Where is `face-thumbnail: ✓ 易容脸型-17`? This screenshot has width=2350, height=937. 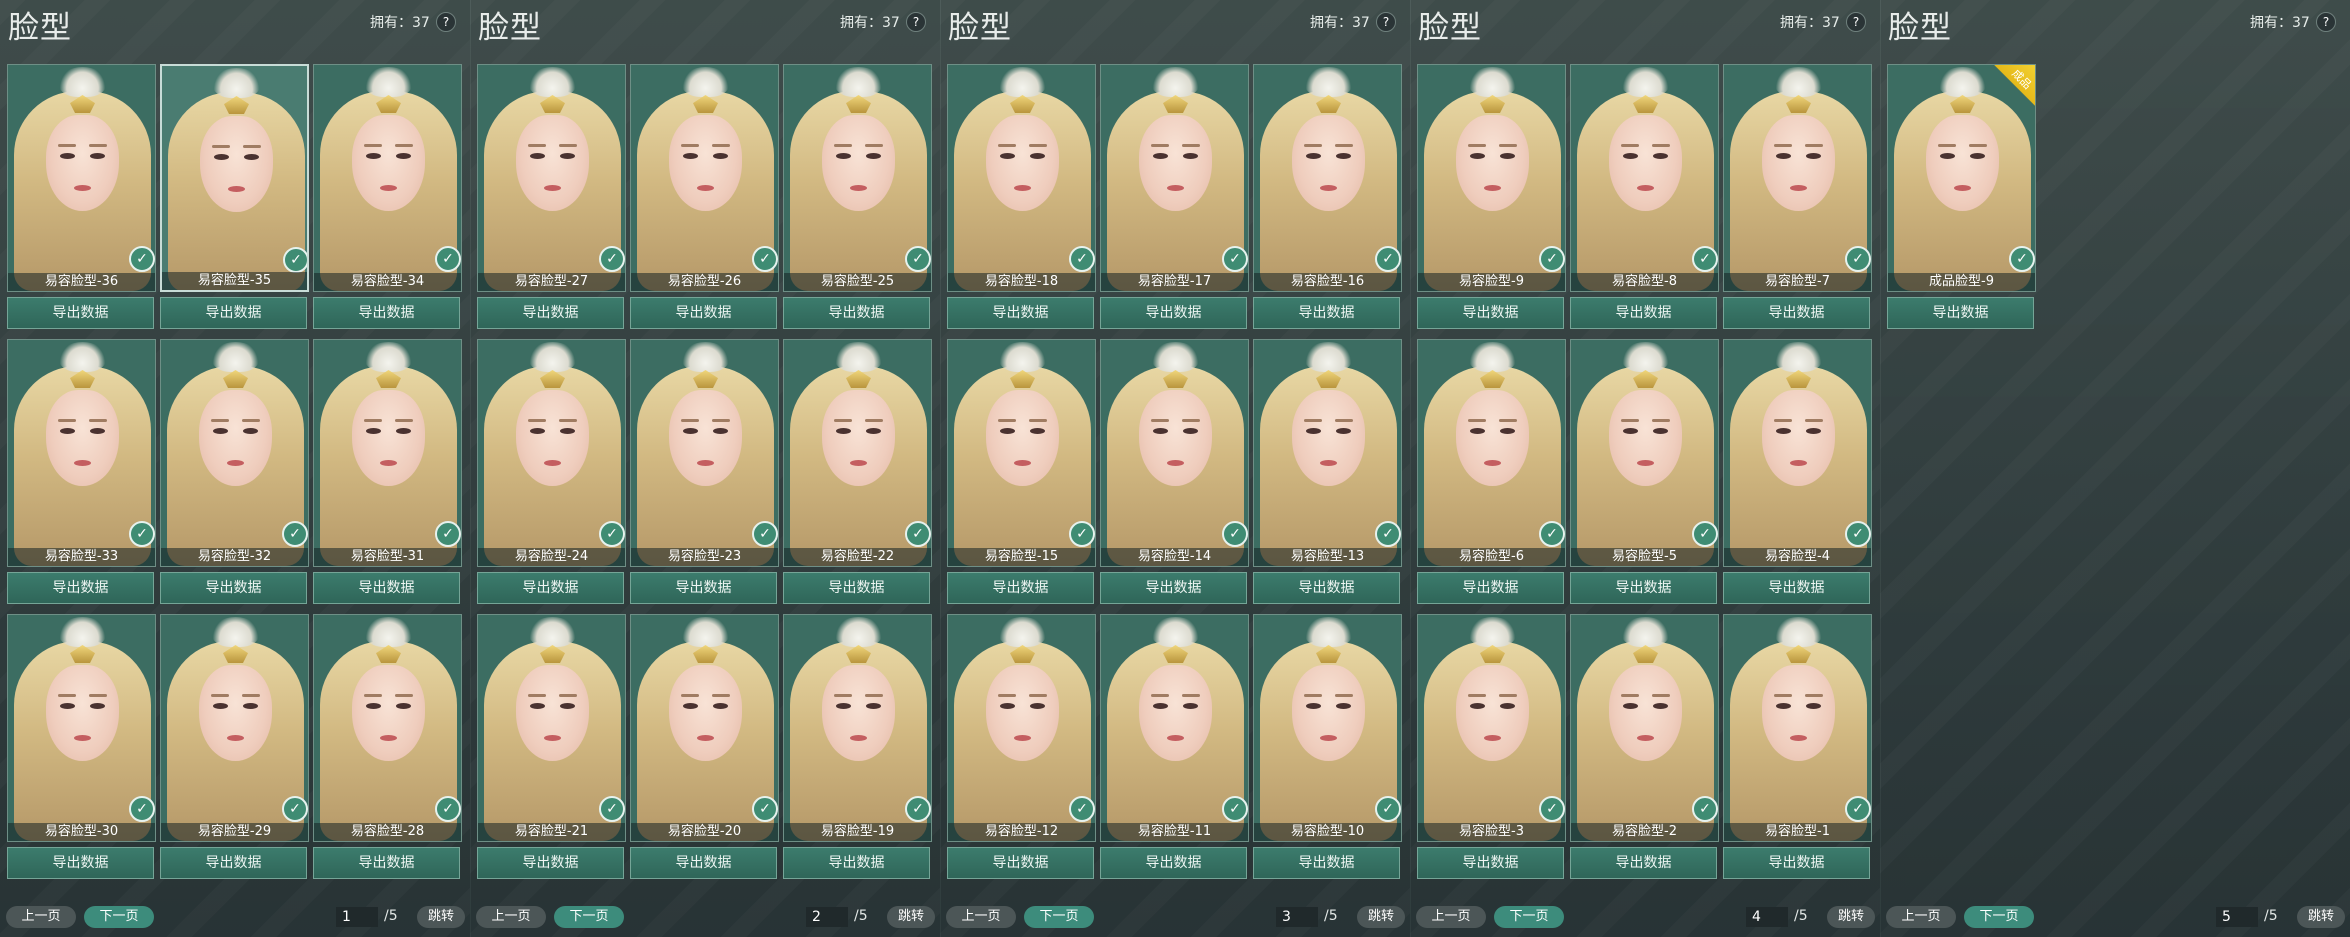
face-thumbnail: ✓ 易容脸型-17 is located at coordinates (1174, 178).